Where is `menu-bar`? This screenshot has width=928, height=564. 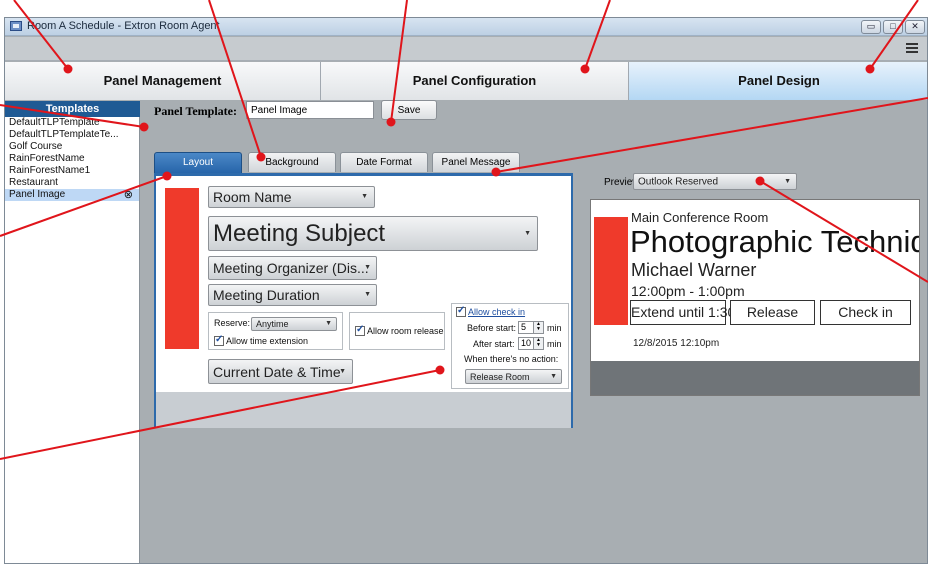
menu-bar is located at coordinates (466, 49).